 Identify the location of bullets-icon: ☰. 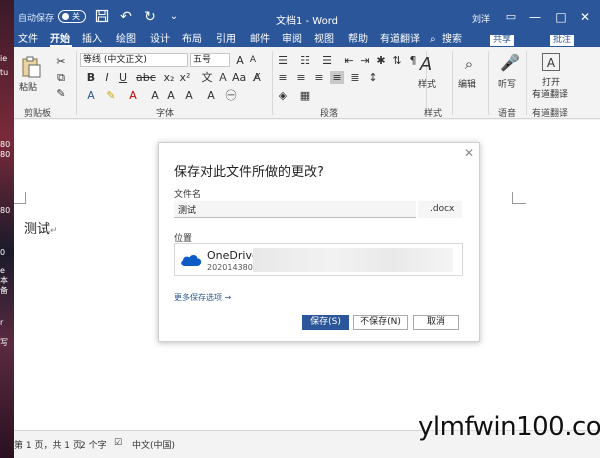
(283, 60).